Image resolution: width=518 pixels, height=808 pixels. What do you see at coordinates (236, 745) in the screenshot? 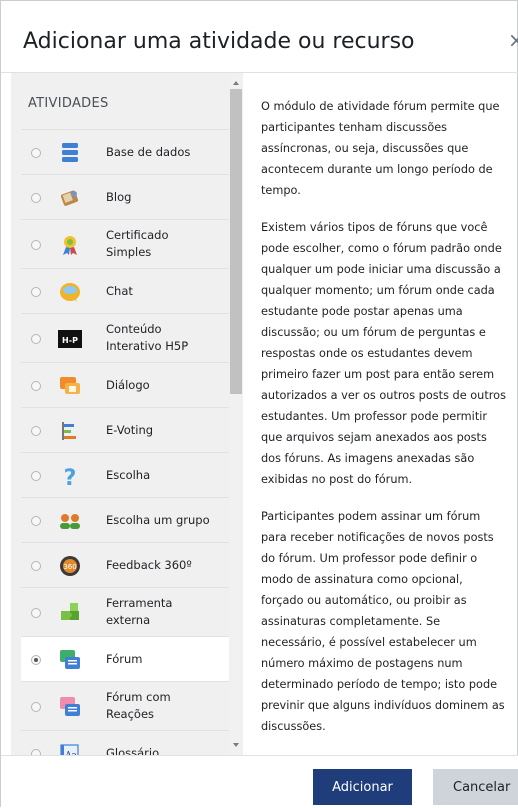
I see `scroll-down-icon` at bounding box center [236, 745].